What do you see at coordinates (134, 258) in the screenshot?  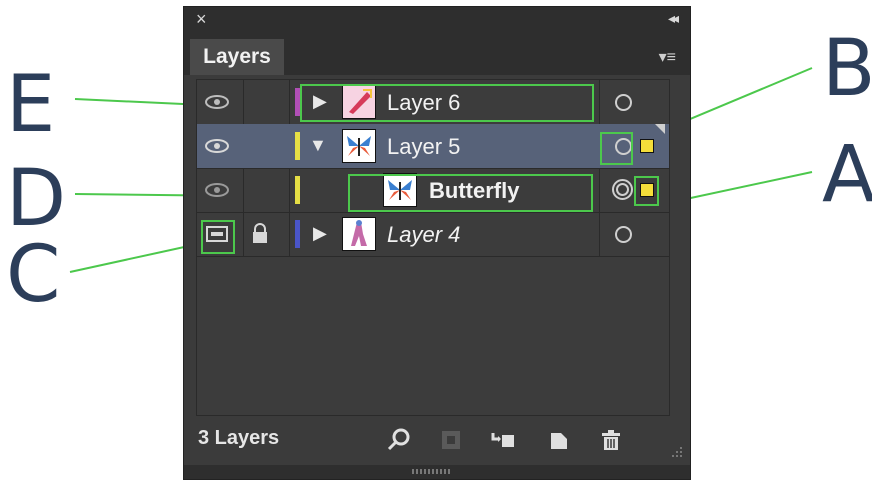 I see `leader-c` at bounding box center [134, 258].